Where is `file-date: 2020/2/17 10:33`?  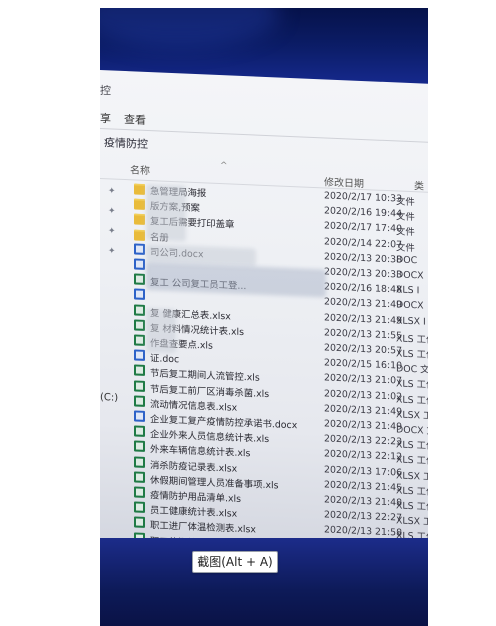 file-date: 2020/2/17 10:33 is located at coordinates (363, 197).